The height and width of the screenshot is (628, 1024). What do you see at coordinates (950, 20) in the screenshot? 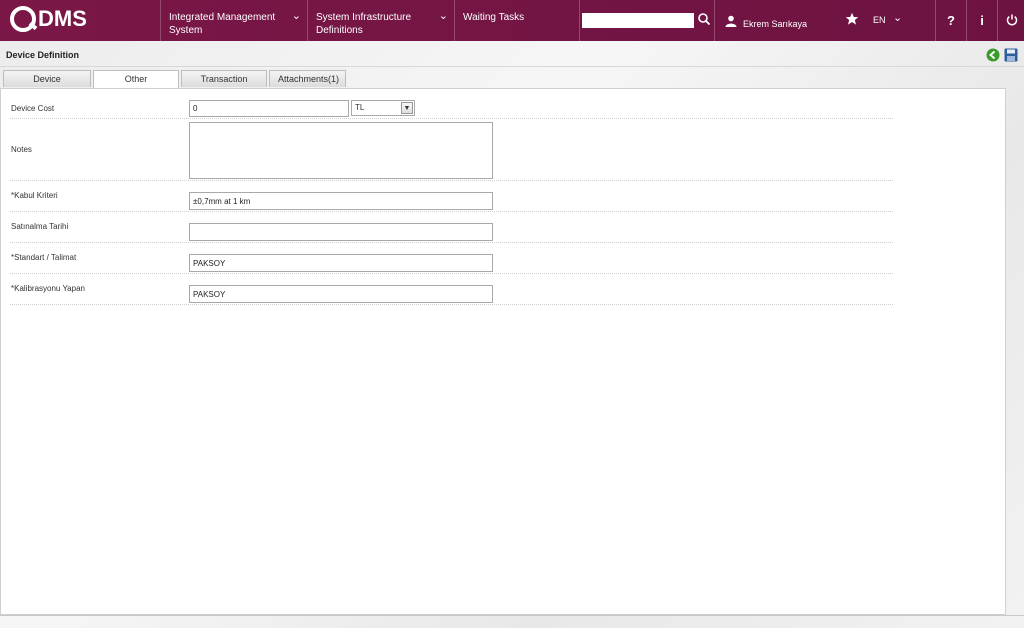
I see `help-button: ?` at bounding box center [950, 20].